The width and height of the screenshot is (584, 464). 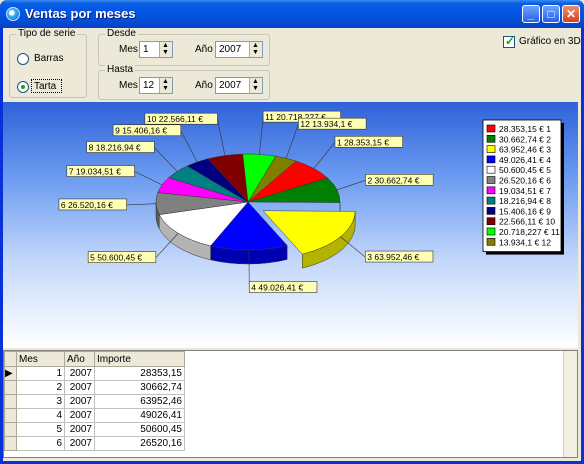 I want to click on desde-mes-spinner: 1 ▲ ▼, so click(x=156, y=49).